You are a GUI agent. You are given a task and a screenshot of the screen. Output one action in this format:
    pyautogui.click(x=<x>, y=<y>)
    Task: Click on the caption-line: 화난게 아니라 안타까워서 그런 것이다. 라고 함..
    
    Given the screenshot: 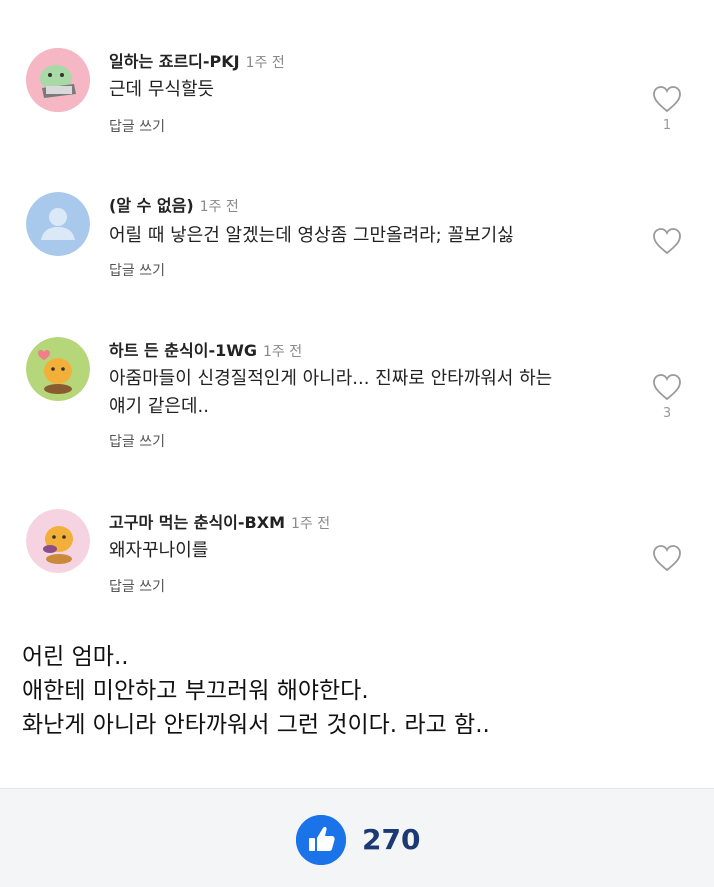 What is the action you would take?
    pyautogui.click(x=256, y=725)
    